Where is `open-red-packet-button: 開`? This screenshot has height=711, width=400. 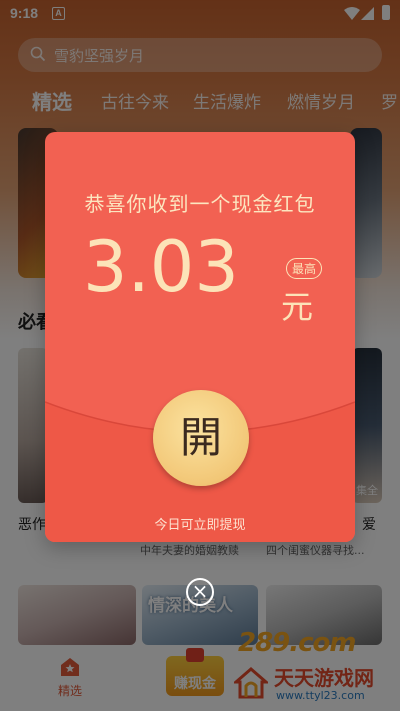
open-red-packet-button: 開 is located at coordinates (201, 438).